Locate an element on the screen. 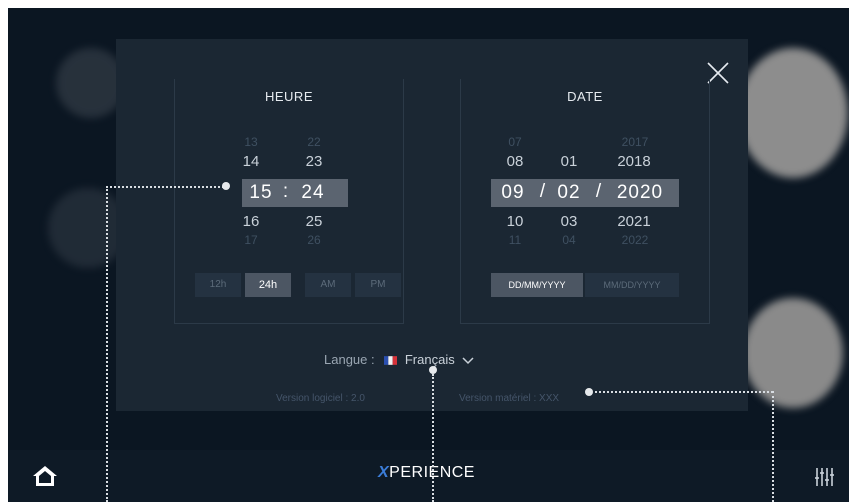  brand-logo: XPERIENCE is located at coordinates (426, 473).